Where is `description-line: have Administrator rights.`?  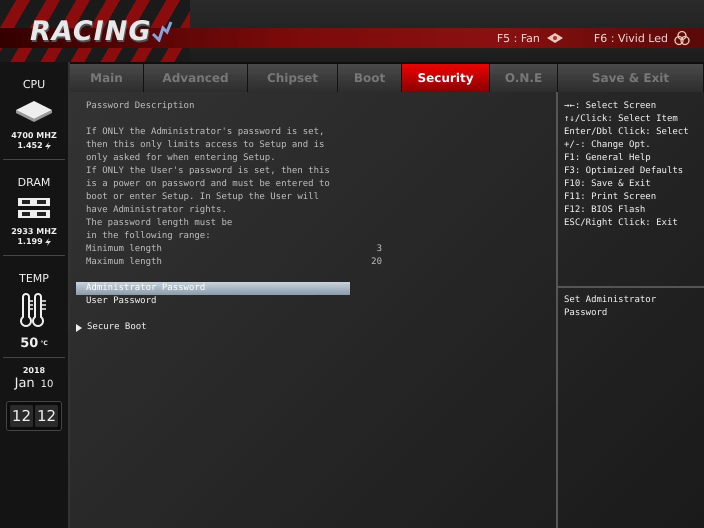
description-line: have Administrator rights. is located at coordinates (157, 210).